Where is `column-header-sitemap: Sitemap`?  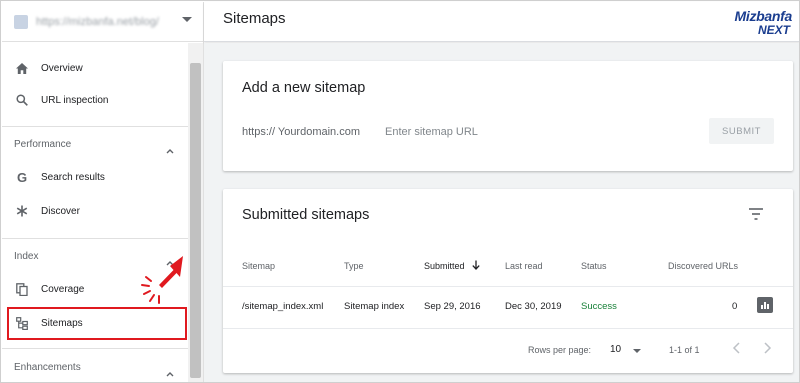 column-header-sitemap: Sitemap is located at coordinates (258, 266).